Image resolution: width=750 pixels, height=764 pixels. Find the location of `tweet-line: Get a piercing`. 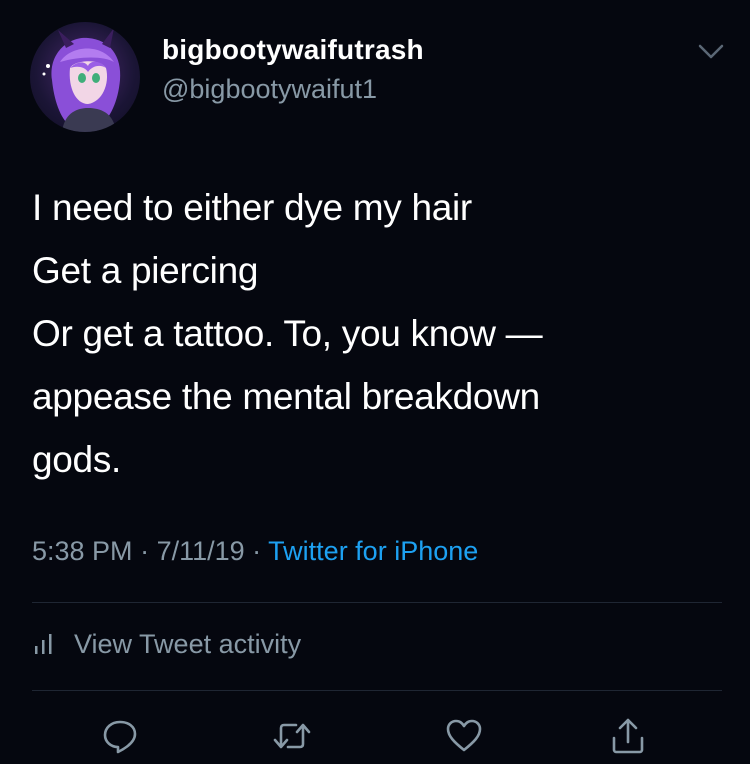

tweet-line: Get a piercing is located at coordinates (145, 270).